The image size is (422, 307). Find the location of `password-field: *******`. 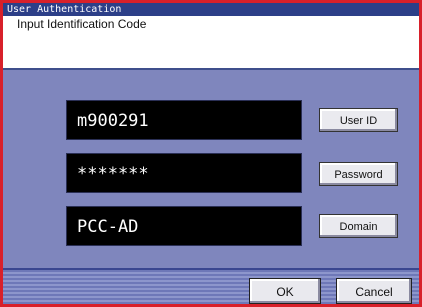

password-field: ******* is located at coordinates (184, 173).